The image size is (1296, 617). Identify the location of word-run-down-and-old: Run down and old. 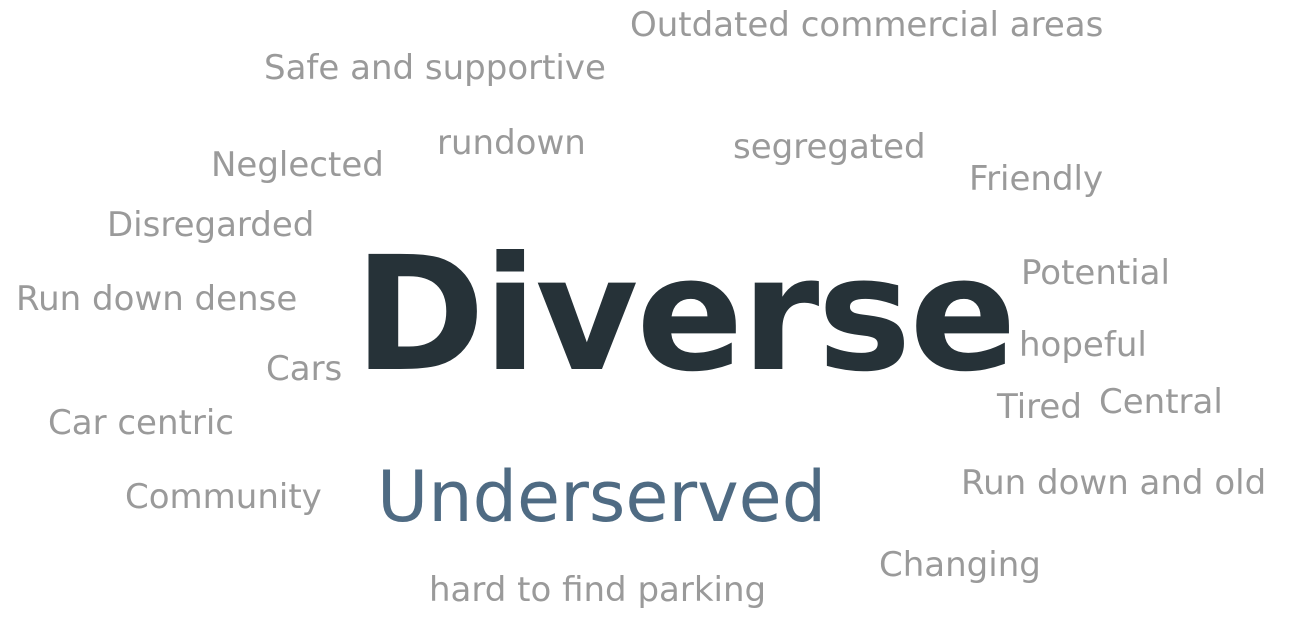
(1114, 483).